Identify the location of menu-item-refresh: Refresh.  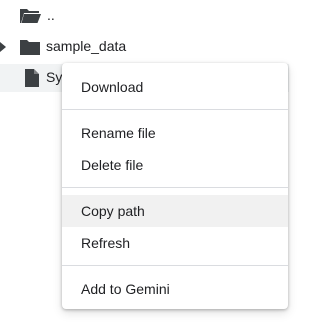
(175, 243).